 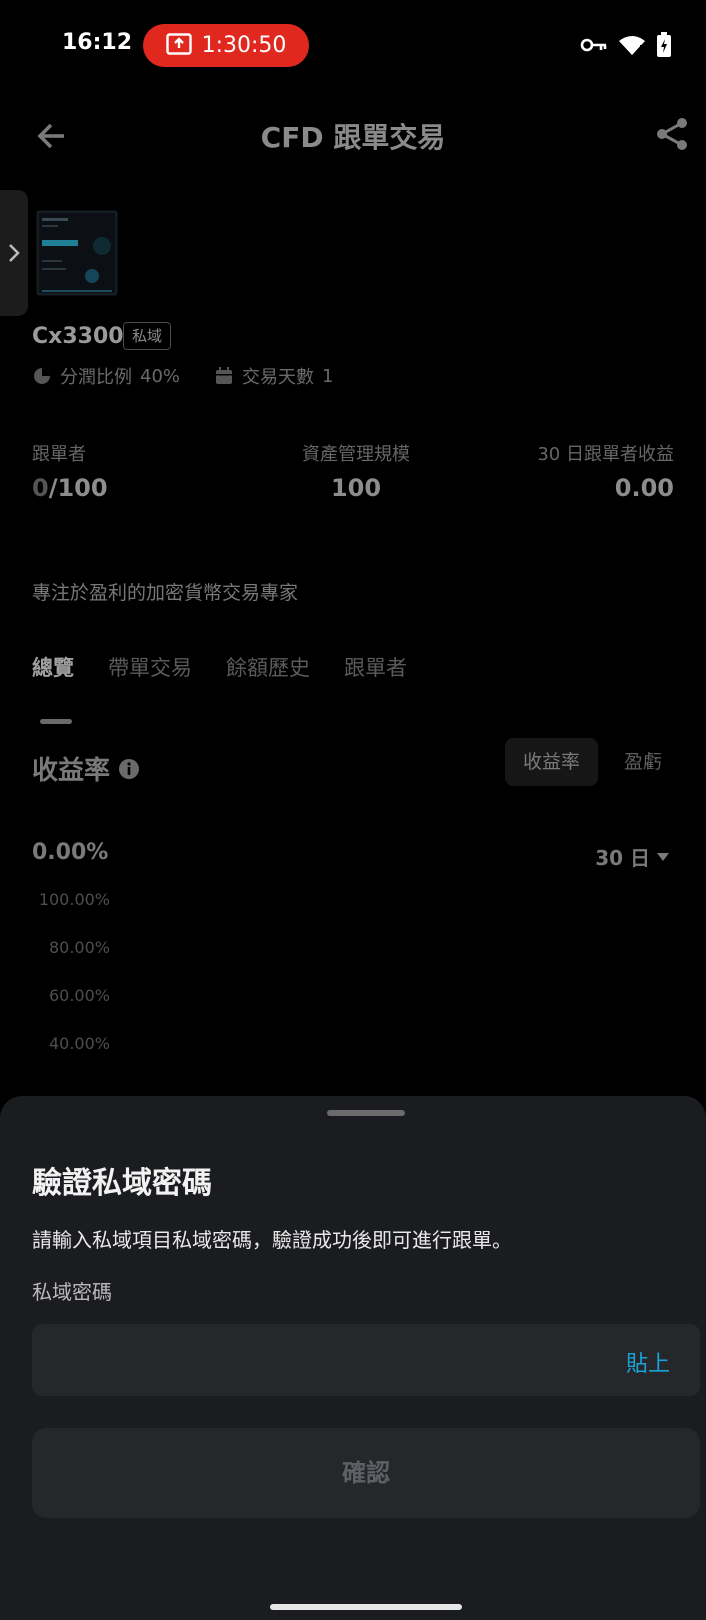 What do you see at coordinates (147, 336) in the screenshot?
I see `private-badge: 私域` at bounding box center [147, 336].